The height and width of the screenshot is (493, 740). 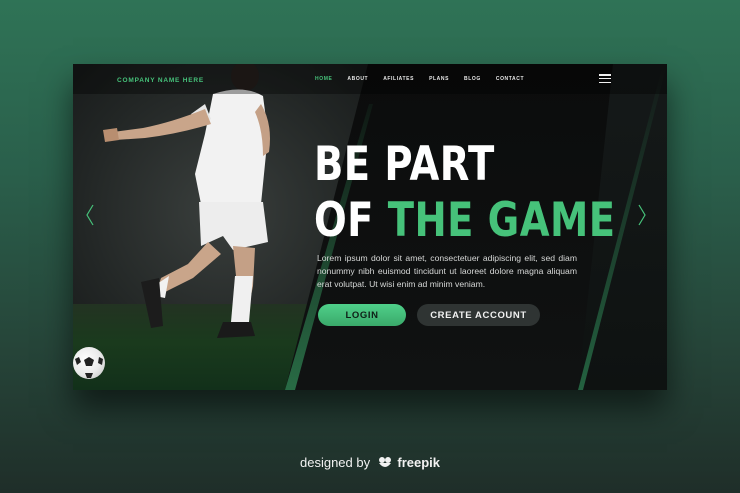 I want to click on credit-brand: freepik, so click(x=418, y=462).